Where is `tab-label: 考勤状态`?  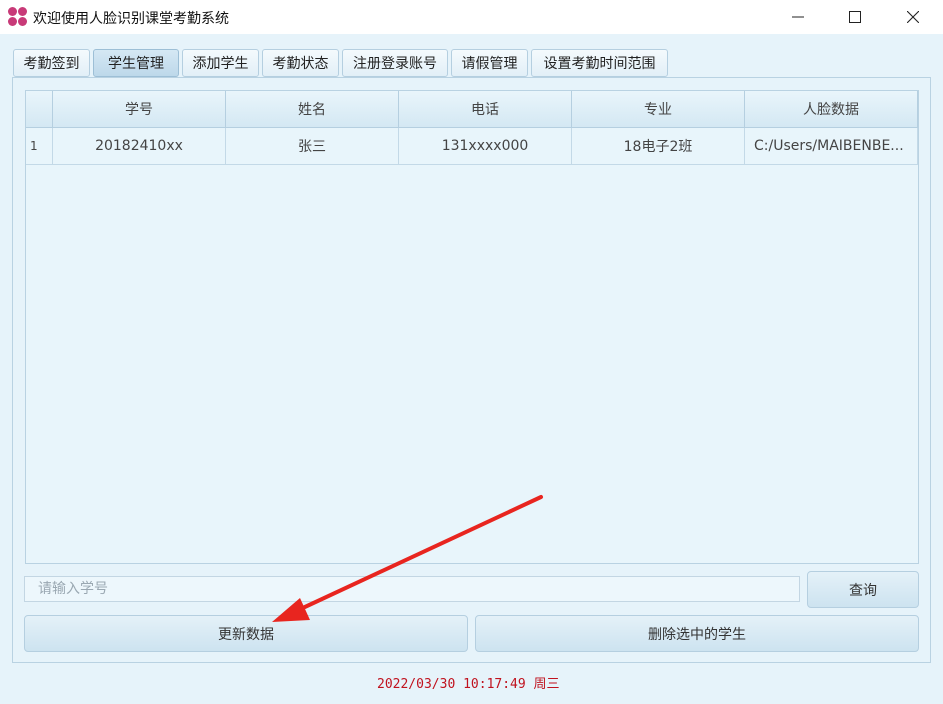
tab-label: 考勤状态 is located at coordinates (300, 64).